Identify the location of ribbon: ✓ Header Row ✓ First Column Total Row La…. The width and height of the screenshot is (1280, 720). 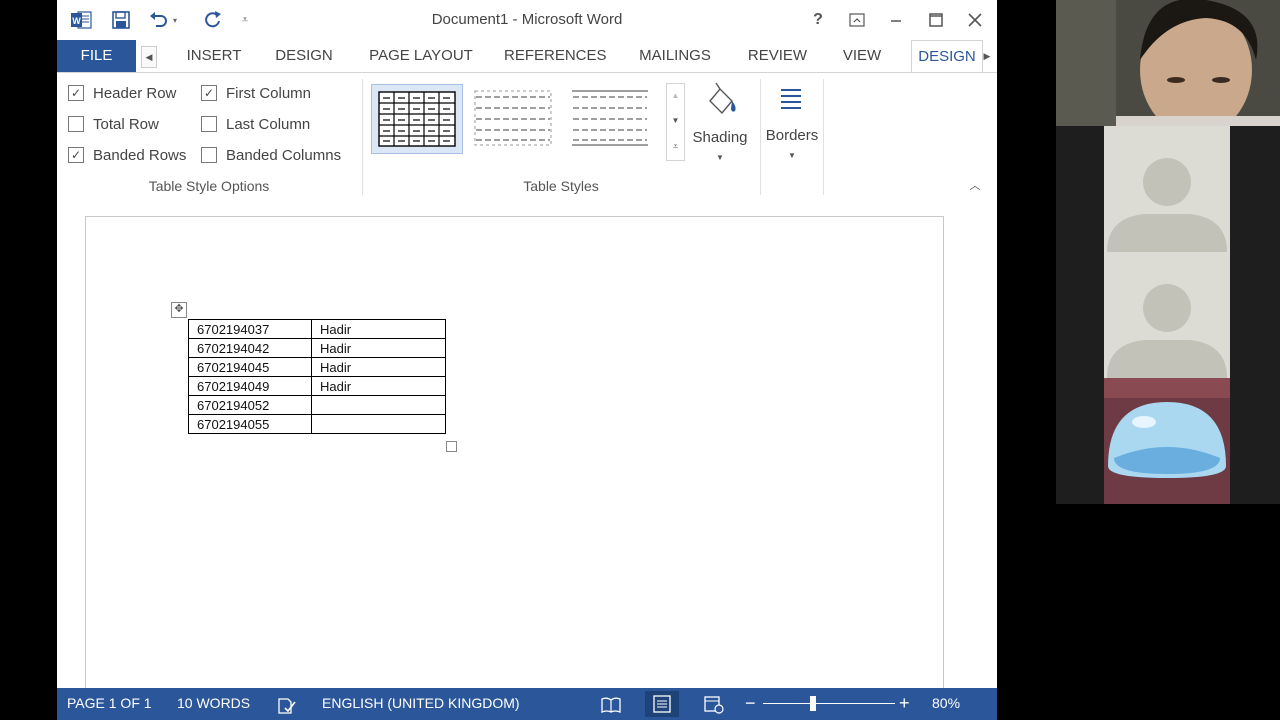
(527, 138).